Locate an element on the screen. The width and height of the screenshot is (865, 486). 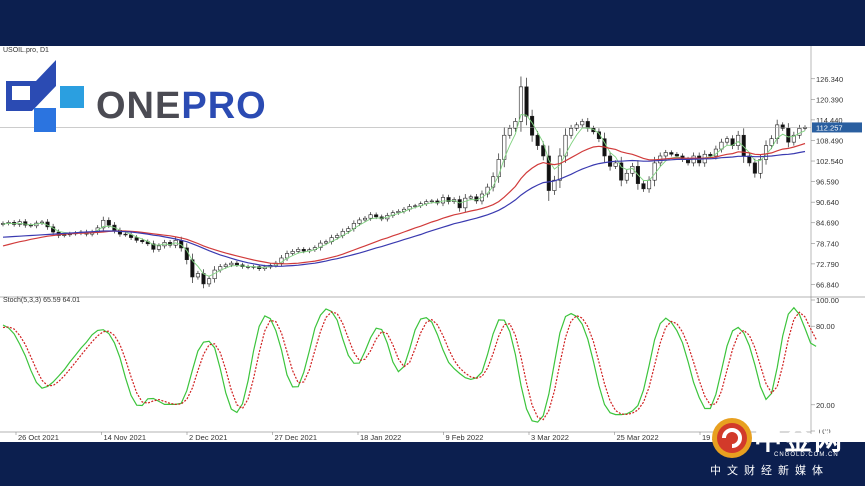
price-tick-label: 120.390 is located at coordinates (829, 99).